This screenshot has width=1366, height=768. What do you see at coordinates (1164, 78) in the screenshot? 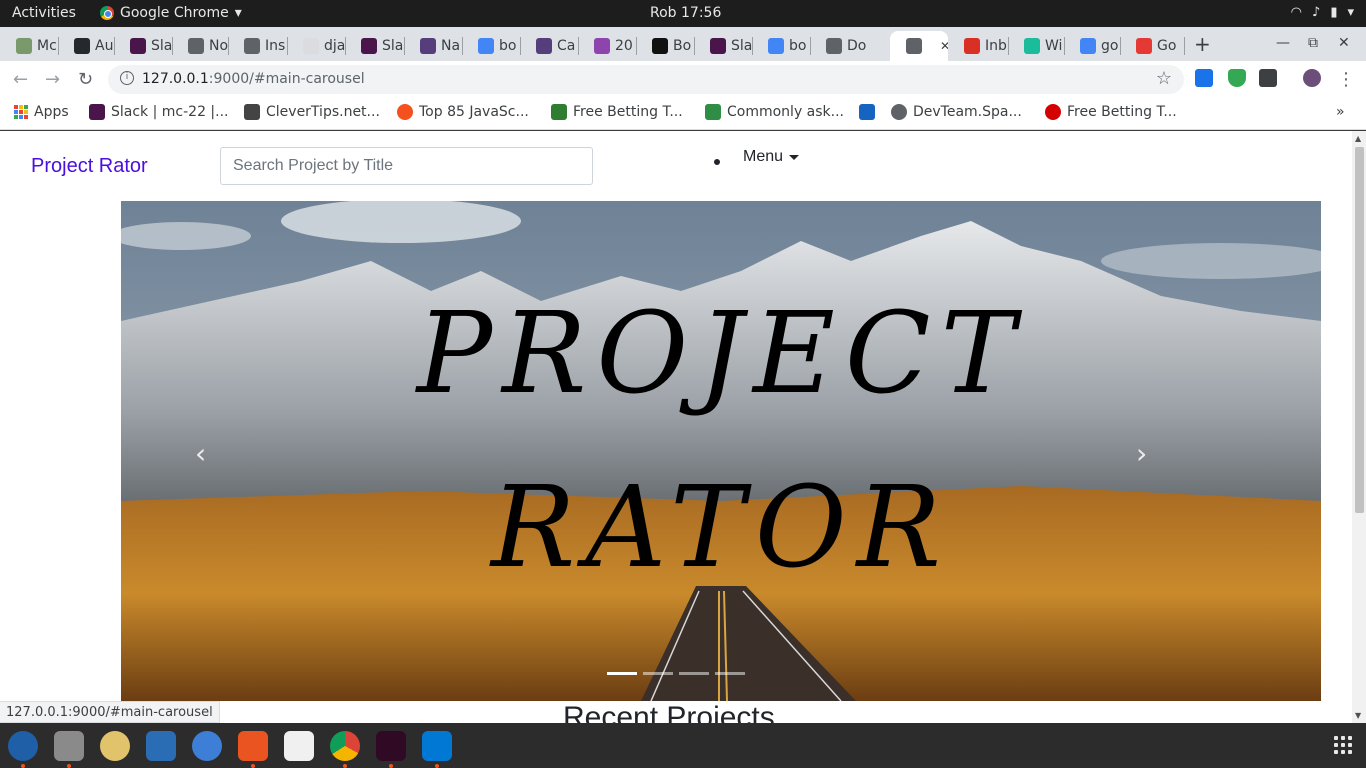
I see `bookmark-star-icon: ☆` at bounding box center [1164, 78].